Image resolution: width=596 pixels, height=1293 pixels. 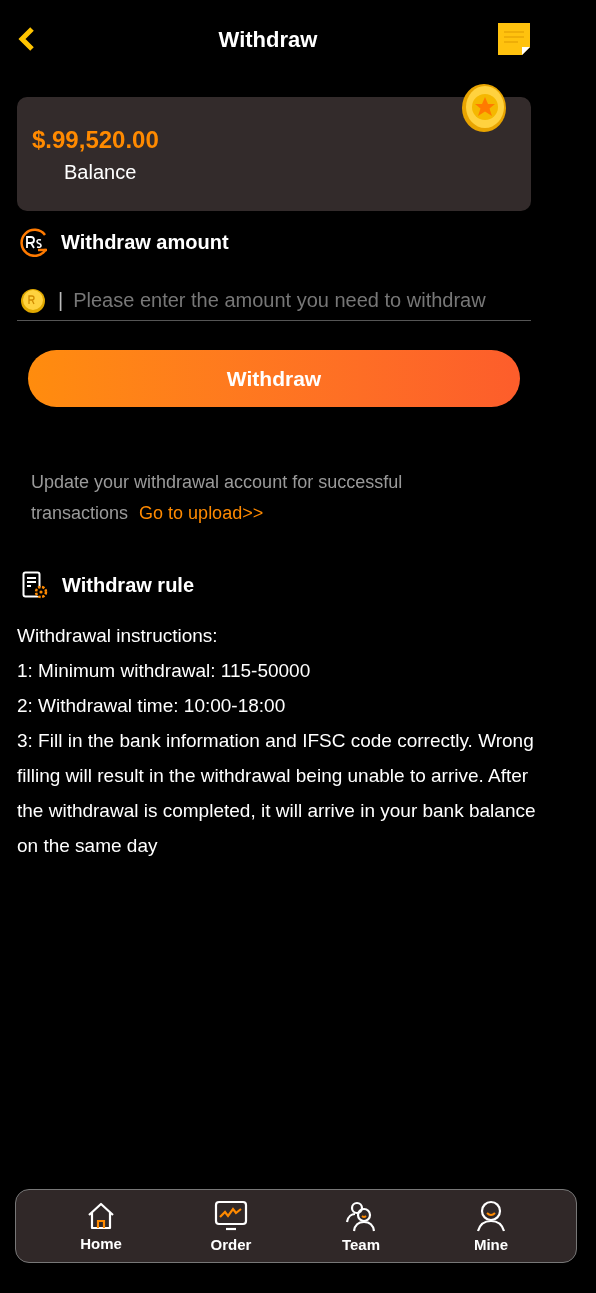 I want to click on back-chevron-icon, so click(x=27, y=39).